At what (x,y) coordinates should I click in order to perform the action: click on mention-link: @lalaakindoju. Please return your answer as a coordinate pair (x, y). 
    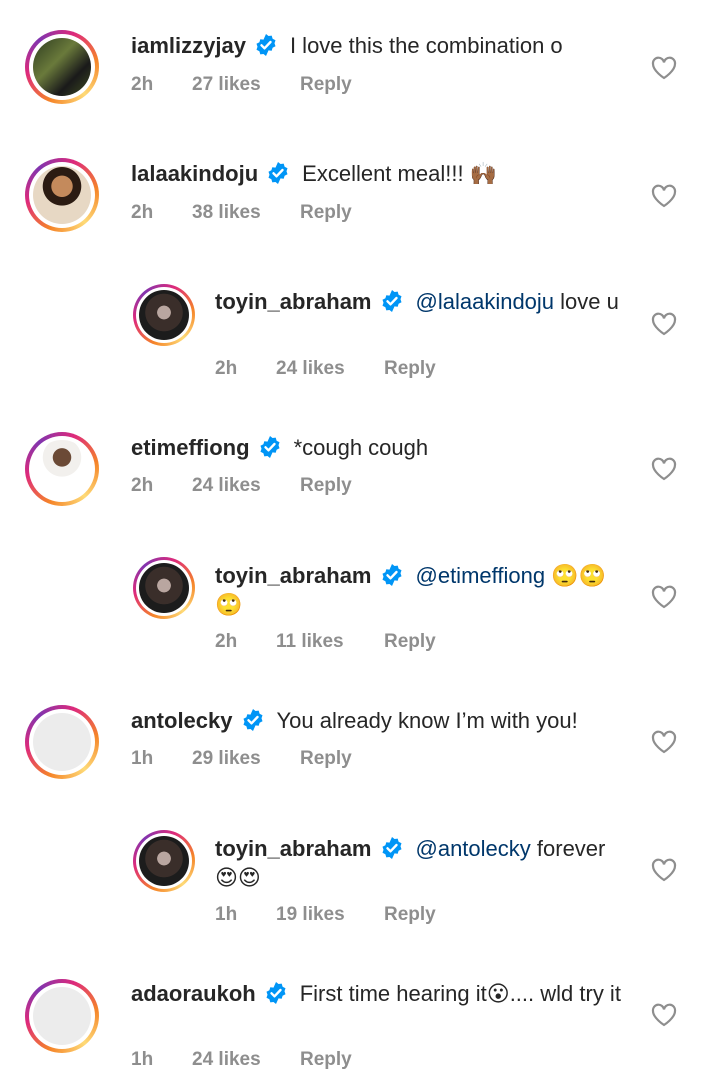
    Looking at the image, I should click on (485, 301).